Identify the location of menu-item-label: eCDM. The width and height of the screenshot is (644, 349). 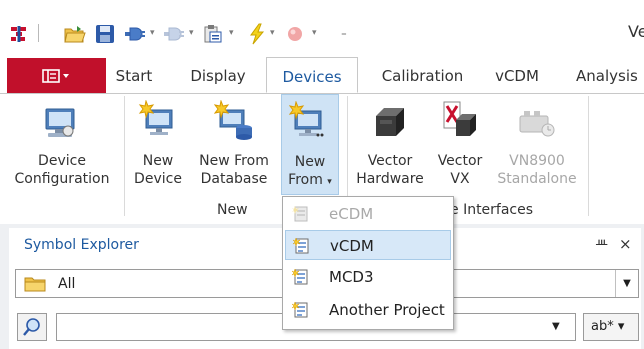
(351, 214).